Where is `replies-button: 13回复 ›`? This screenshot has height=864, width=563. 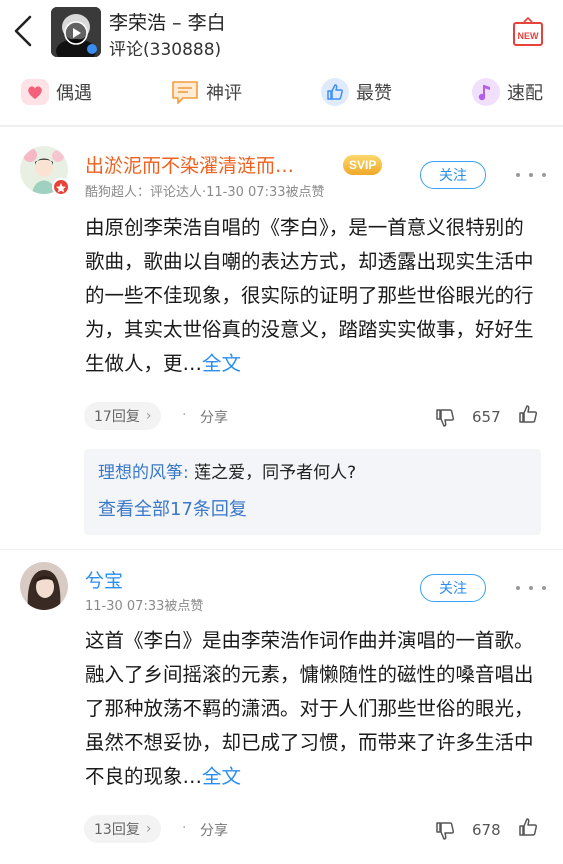 replies-button: 13回复 › is located at coordinates (123, 829).